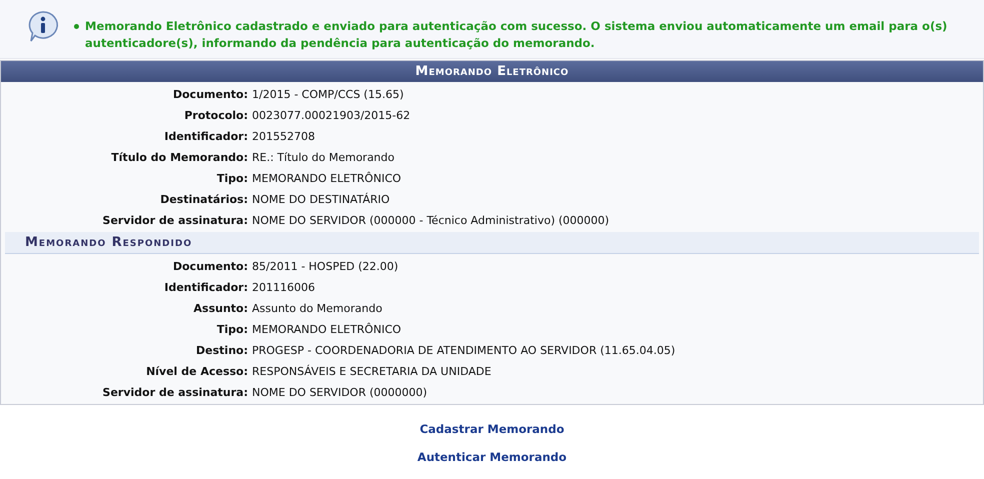  I want to click on field-value: NOME DO SERVIDOR (000000 - Técnico Administrativo) (000000), so click(431, 220).